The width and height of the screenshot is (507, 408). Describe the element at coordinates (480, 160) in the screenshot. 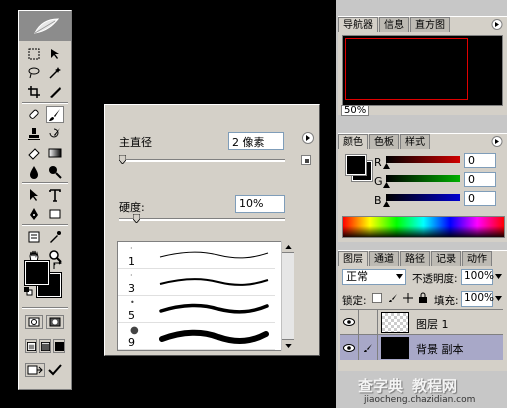

I see `channel-r-field: 0` at that location.